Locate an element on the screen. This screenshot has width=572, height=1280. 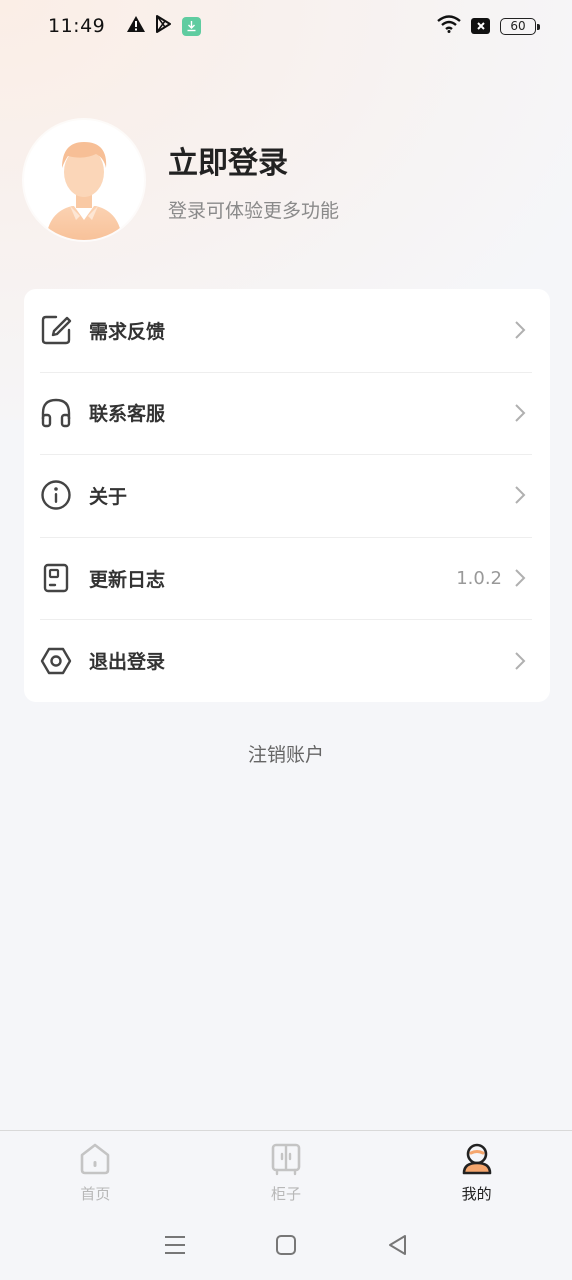
download-icon is located at coordinates (192, 26).